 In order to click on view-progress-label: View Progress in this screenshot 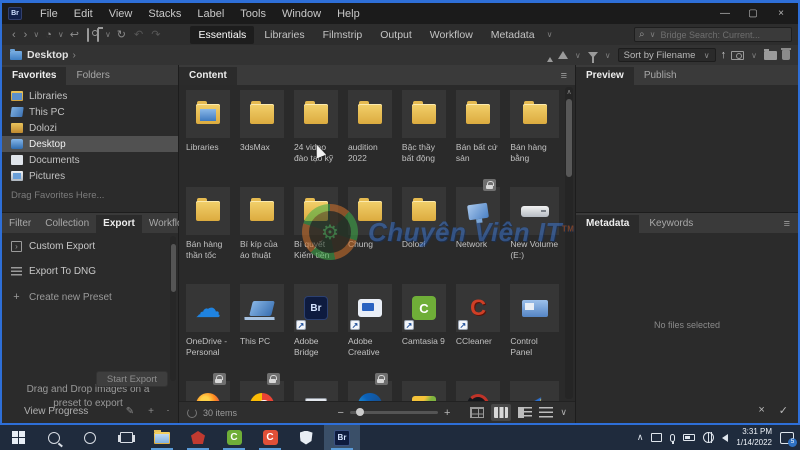, I will do `click(56, 411)`.